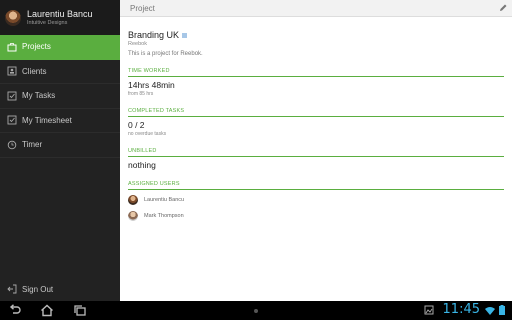 Image resolution: width=512 pixels, height=320 pixels. I want to click on pencil-icon, so click(503, 8).